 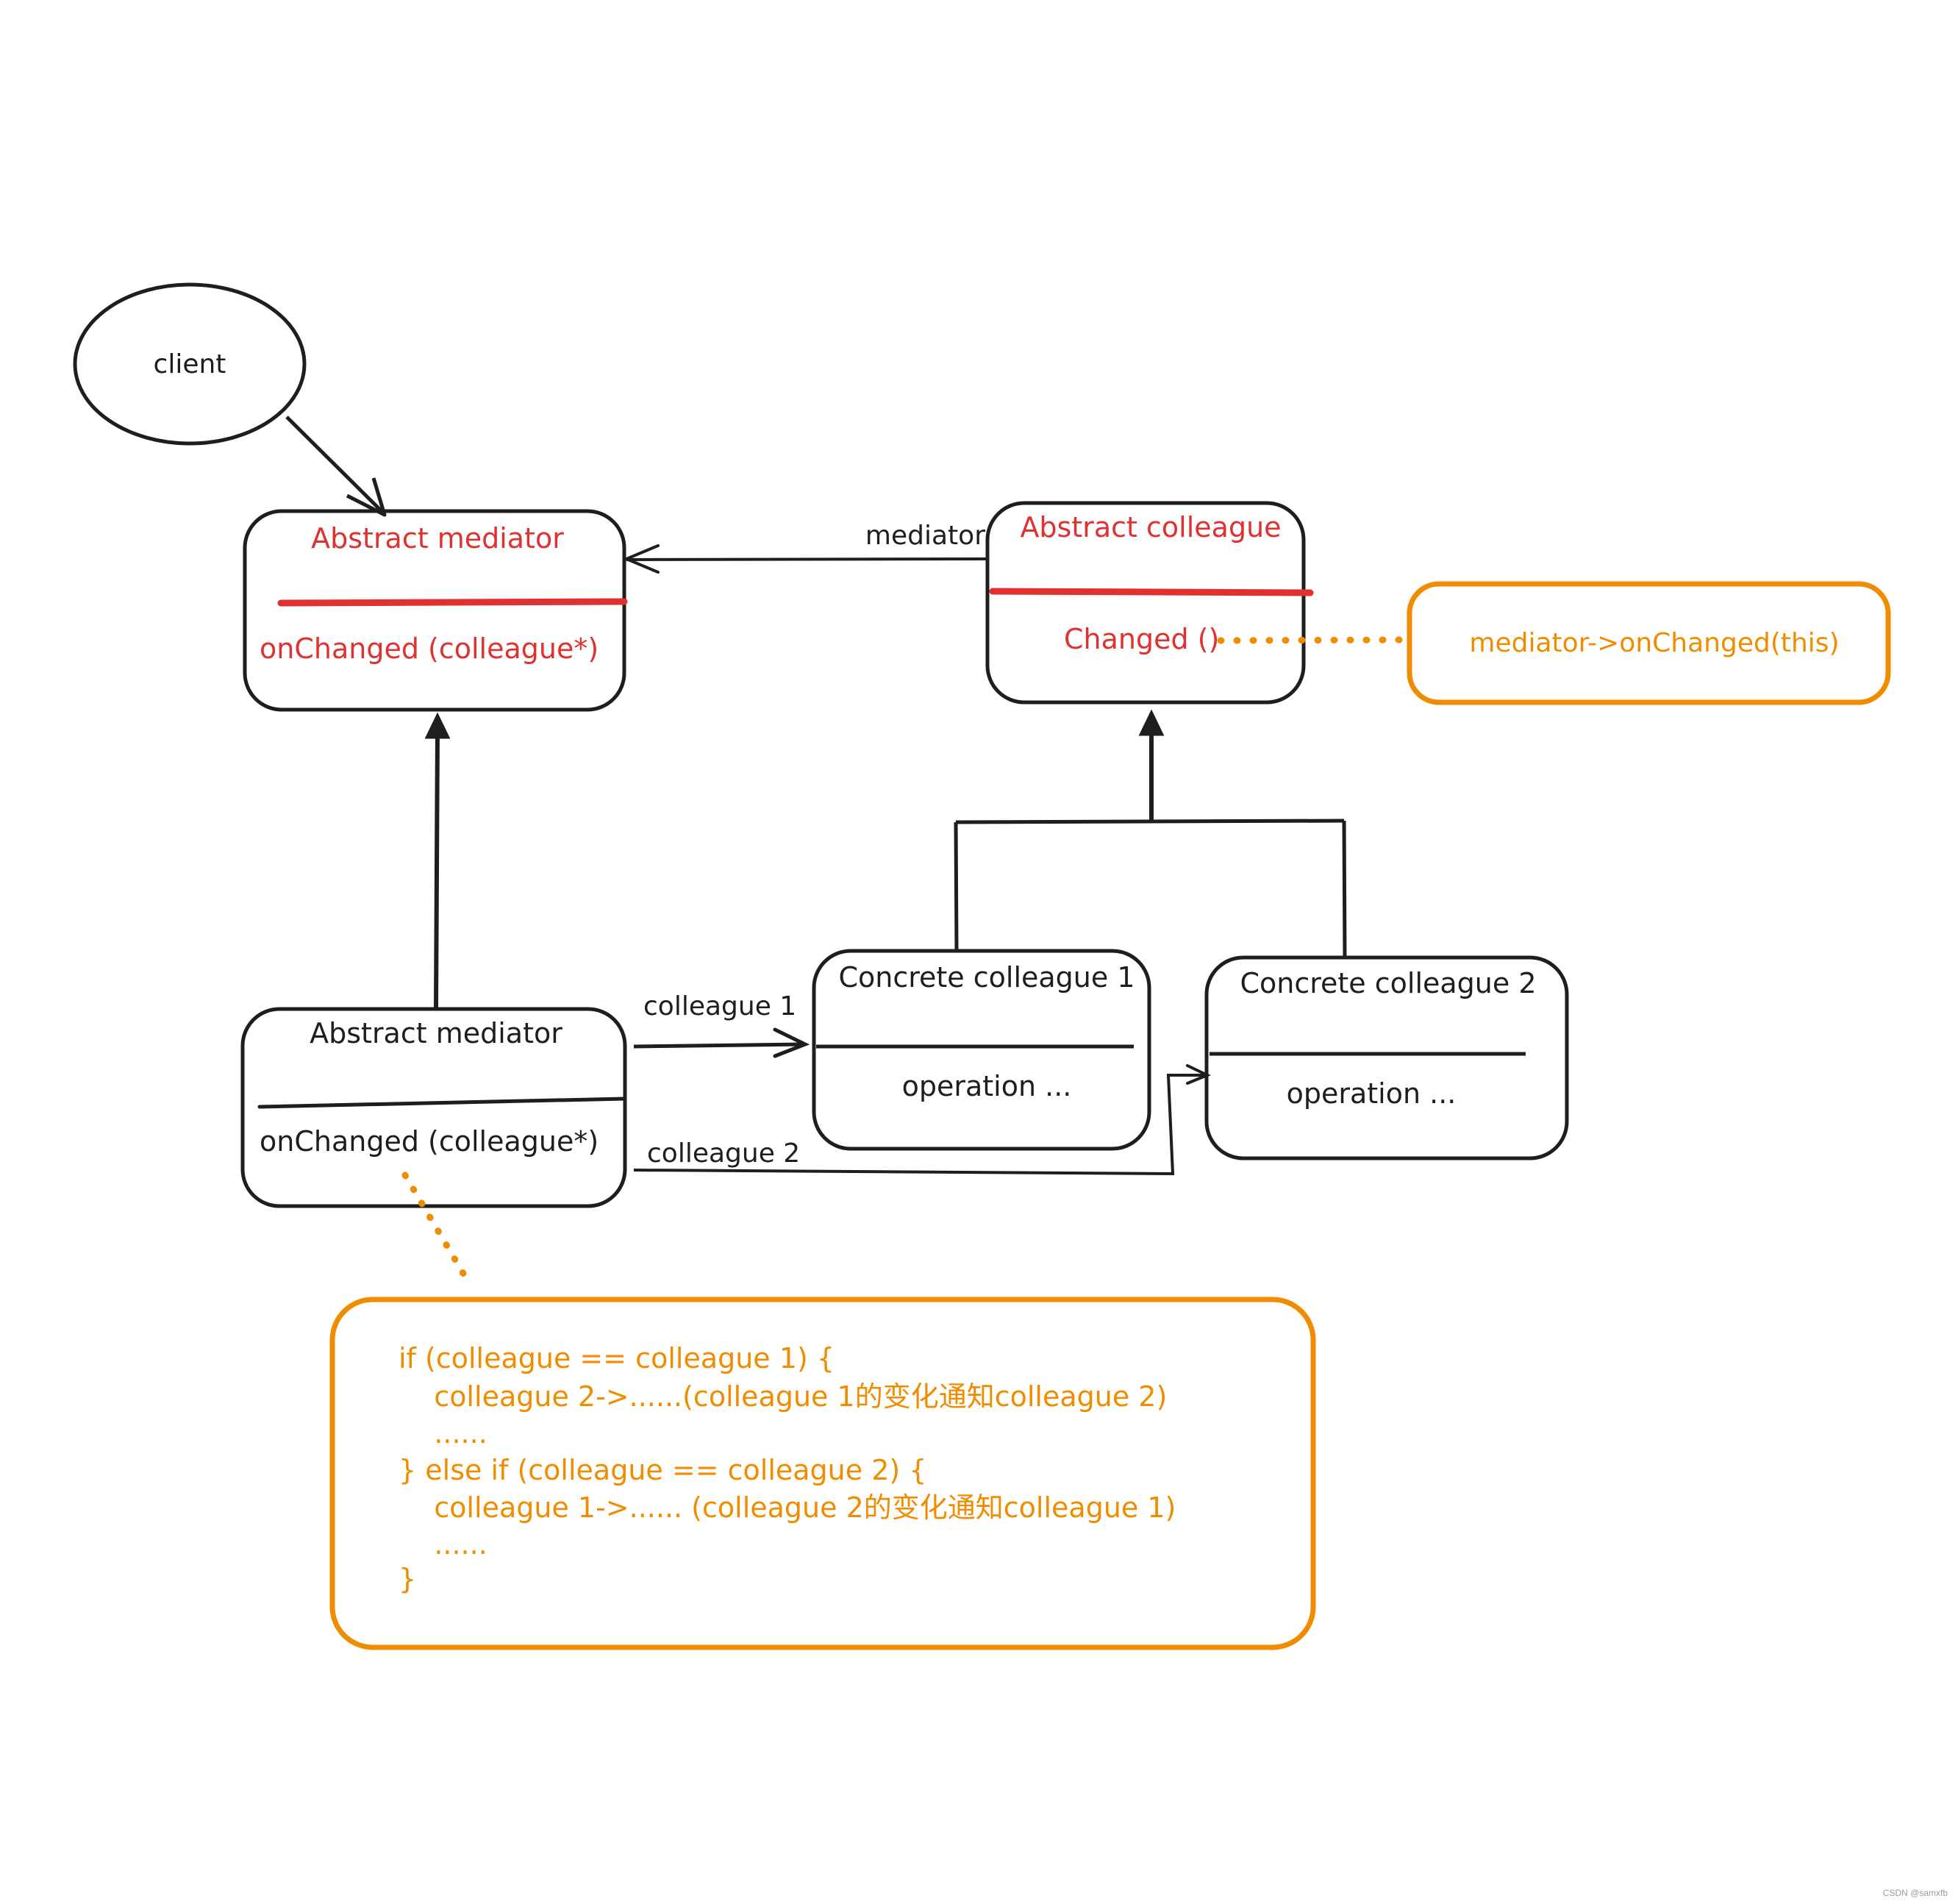 I want to click on class-method: Changed (), so click(x=1141, y=639).